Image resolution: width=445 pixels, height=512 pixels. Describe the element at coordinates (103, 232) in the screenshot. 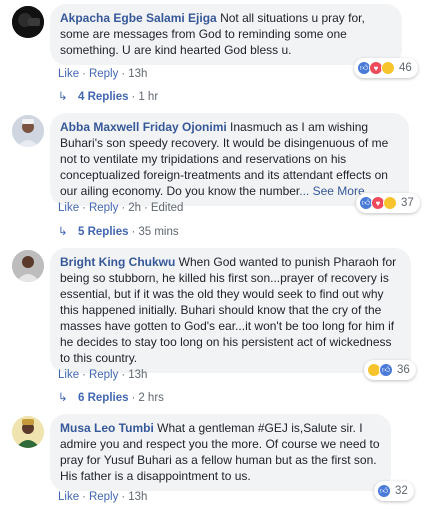

I see `replies-count: 5 Replies` at that location.